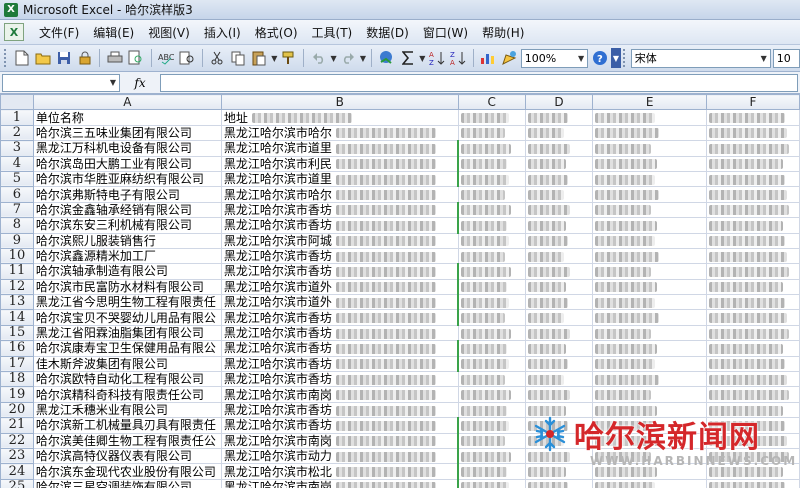 This screenshot has width=800, height=488. What do you see at coordinates (59, 32) in the screenshot?
I see `menu-file: 文件(F)` at bounding box center [59, 32].